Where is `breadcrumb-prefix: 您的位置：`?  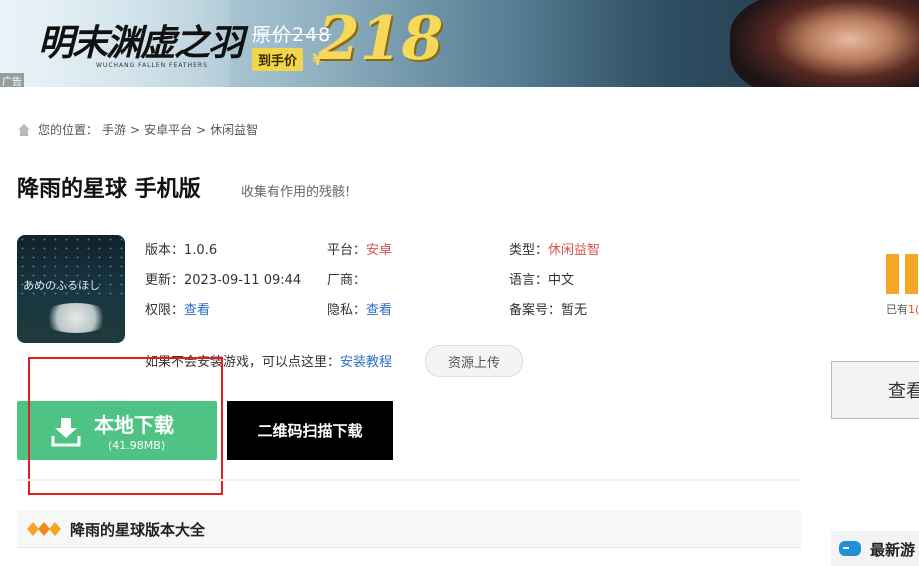
breadcrumb-prefix: 您的位置： is located at coordinates (68, 130).